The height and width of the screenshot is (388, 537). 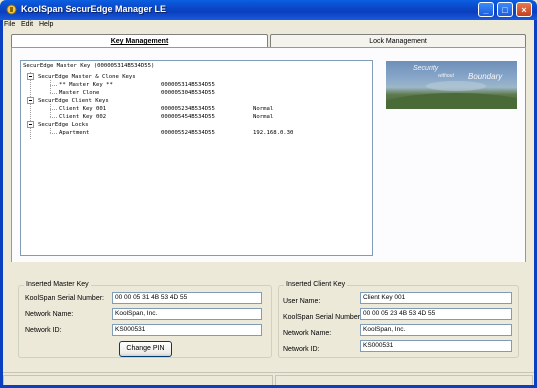 What do you see at coordinates (451, 85) in the screenshot?
I see `security-banner-image: Security without Boundary` at bounding box center [451, 85].